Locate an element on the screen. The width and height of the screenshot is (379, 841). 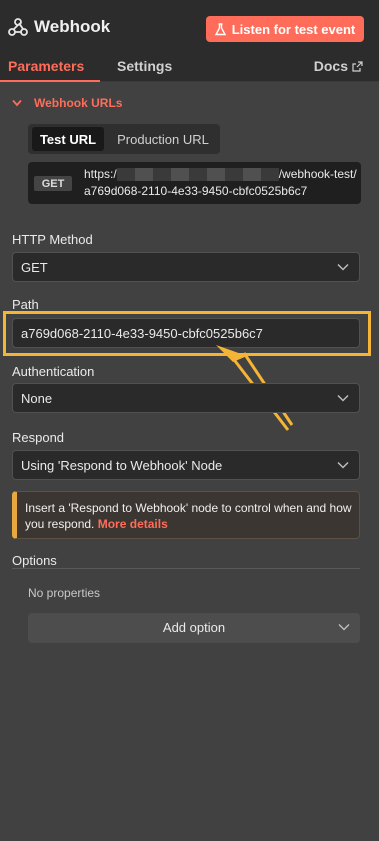
add-option-label: Add option is located at coordinates (194, 627).